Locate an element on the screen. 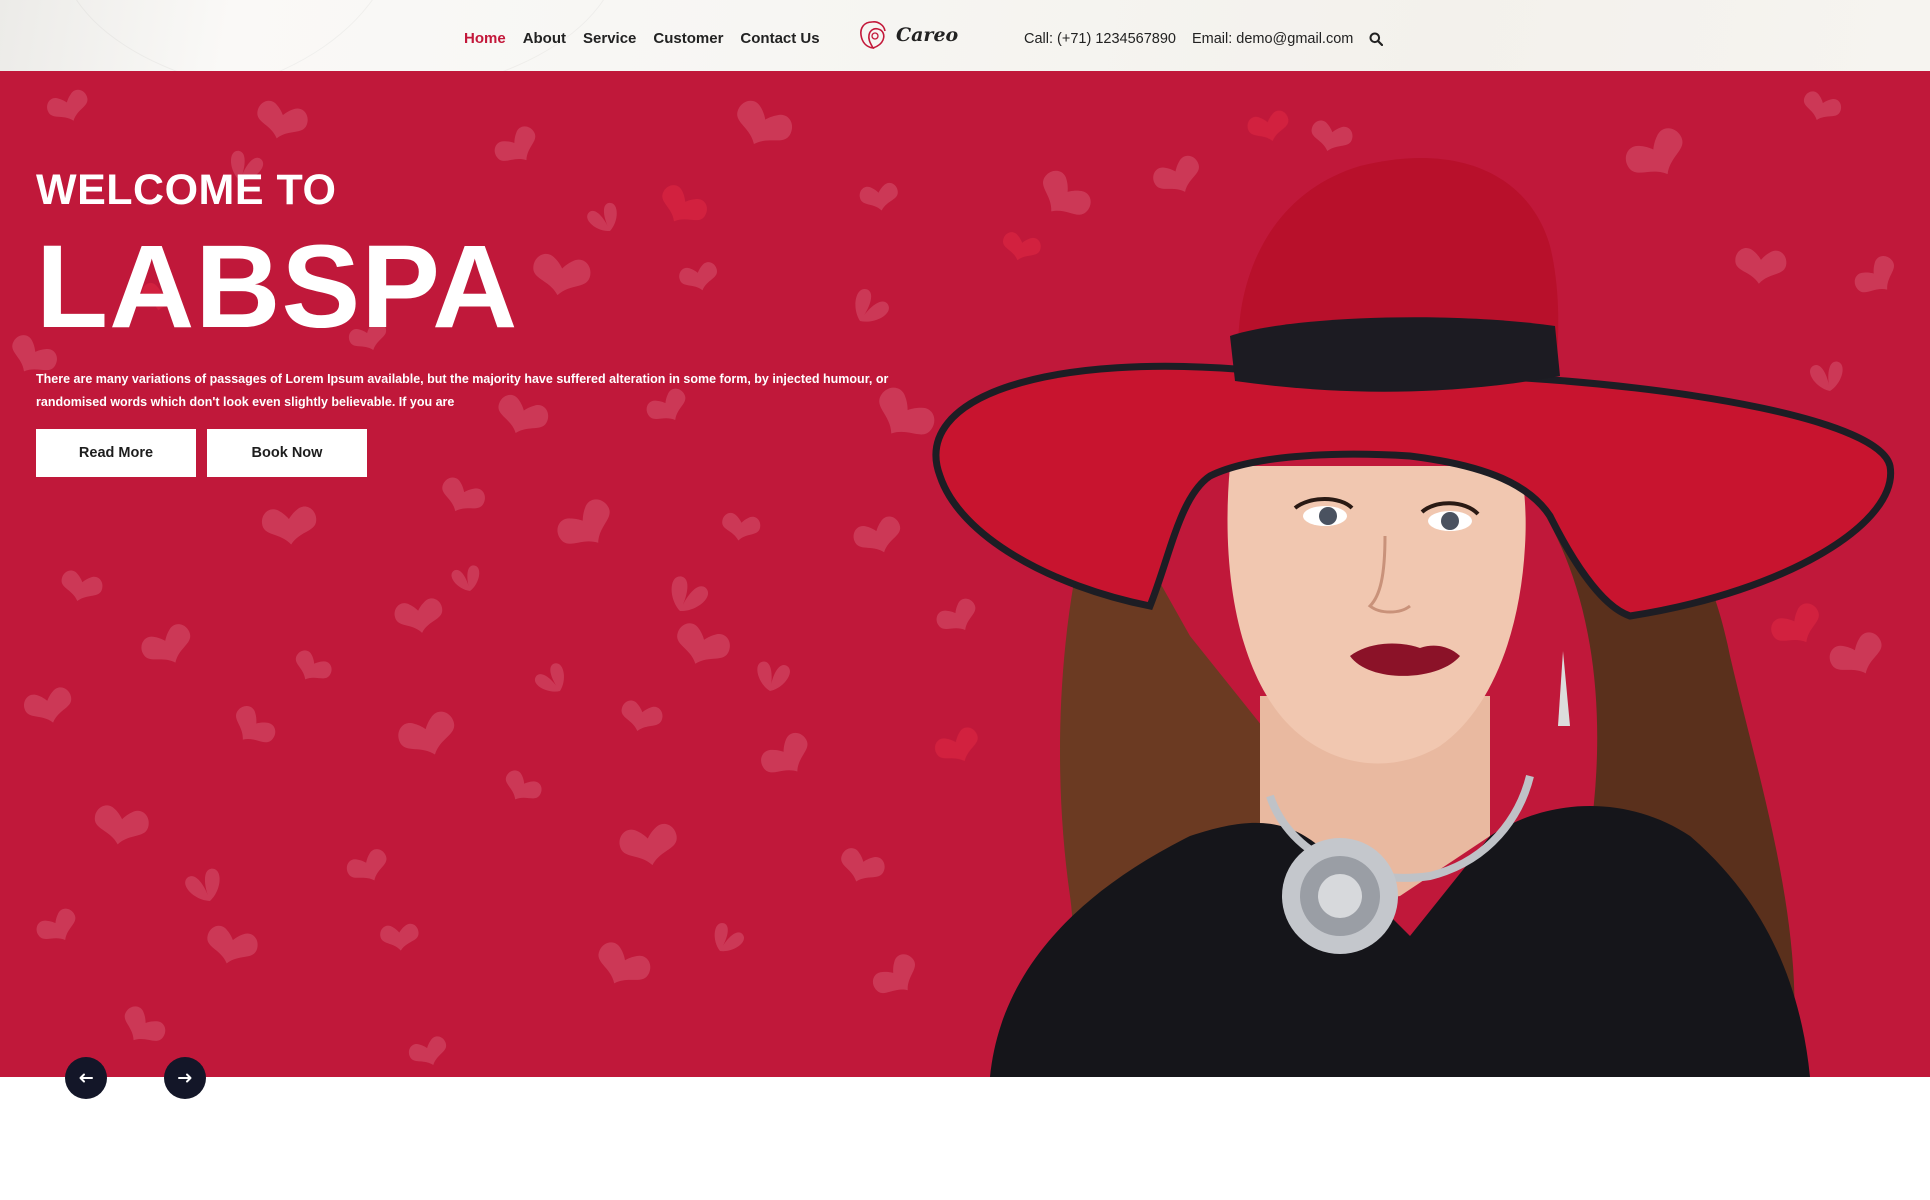 Image resolution: width=1930 pixels, height=1200 pixels. hero-welcome: WELCOME TO is located at coordinates (186, 190).